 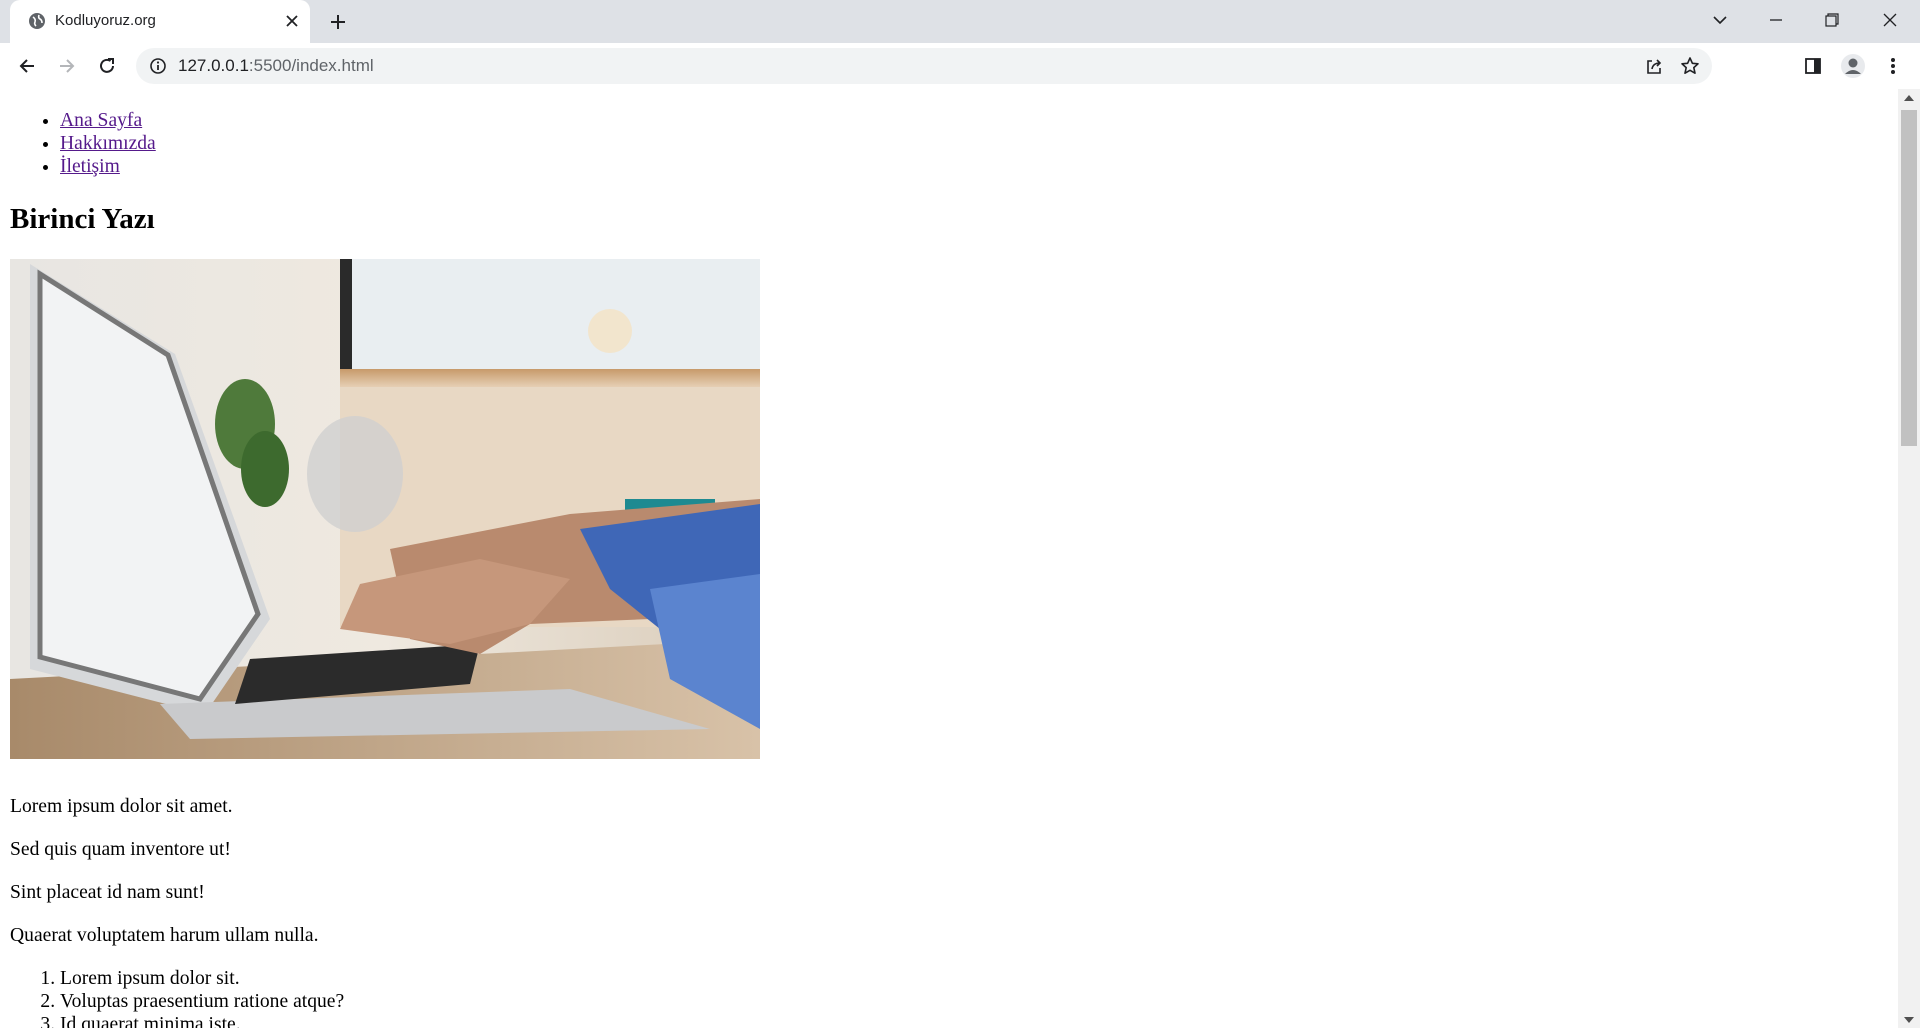 What do you see at coordinates (1909, 1019) in the screenshot?
I see `scroll-down-arrow` at bounding box center [1909, 1019].